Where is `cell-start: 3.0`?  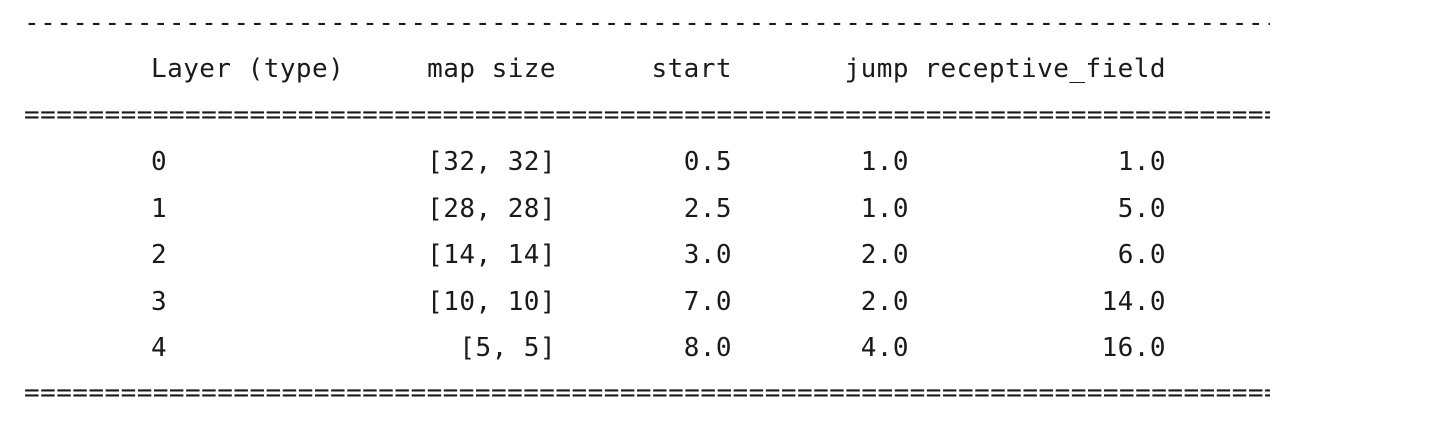
cell-start: 3.0 is located at coordinates (707, 255).